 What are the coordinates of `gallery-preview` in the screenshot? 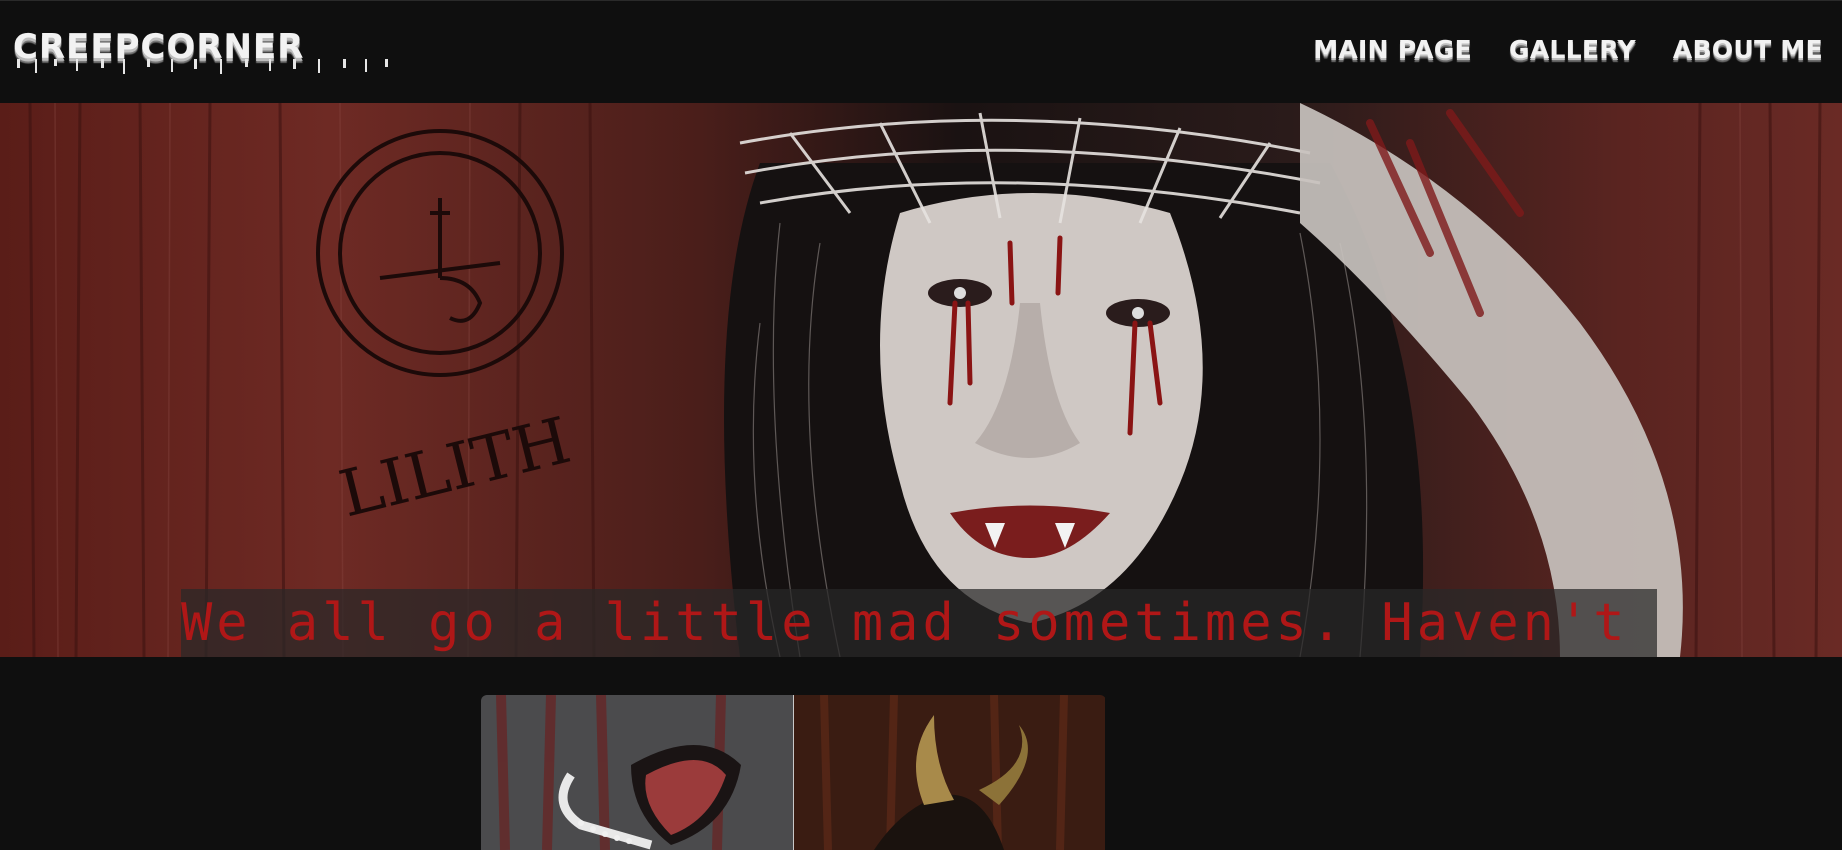 It's located at (793, 772).